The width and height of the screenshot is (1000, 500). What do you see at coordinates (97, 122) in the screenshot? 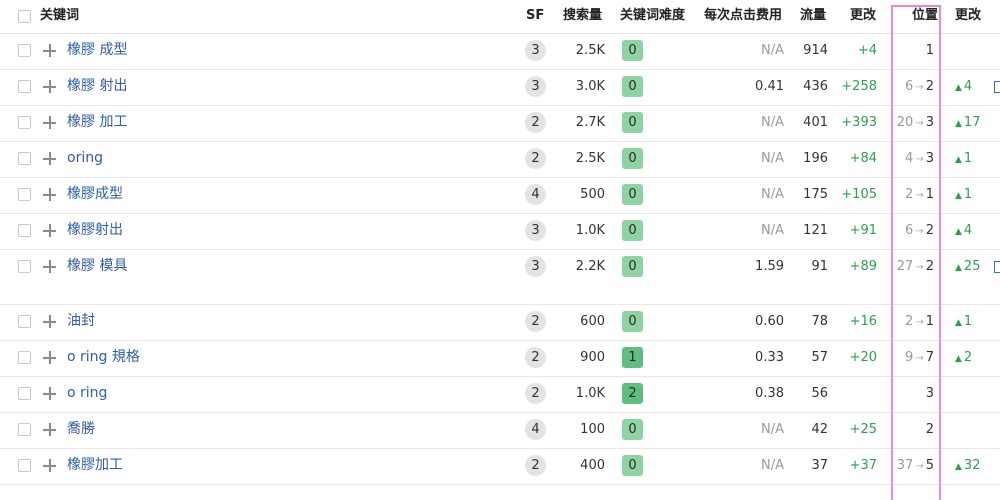
I see `keyword-link: 橡膠 加工` at bounding box center [97, 122].